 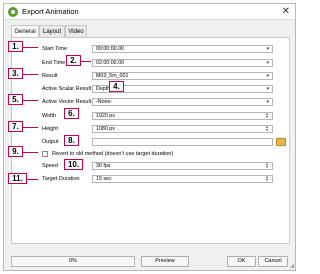 What do you see at coordinates (67, 102) in the screenshot?
I see `active-vector-label: Active Vector Result` at bounding box center [67, 102].